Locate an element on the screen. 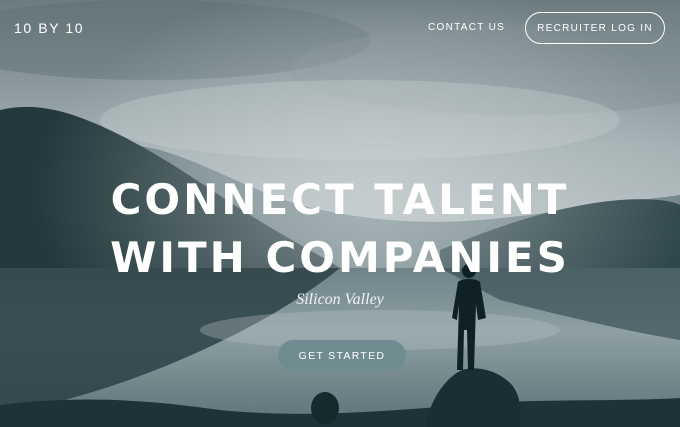 The height and width of the screenshot is (427, 680). hero-subtitle: Silicon Valley is located at coordinates (340, 299).